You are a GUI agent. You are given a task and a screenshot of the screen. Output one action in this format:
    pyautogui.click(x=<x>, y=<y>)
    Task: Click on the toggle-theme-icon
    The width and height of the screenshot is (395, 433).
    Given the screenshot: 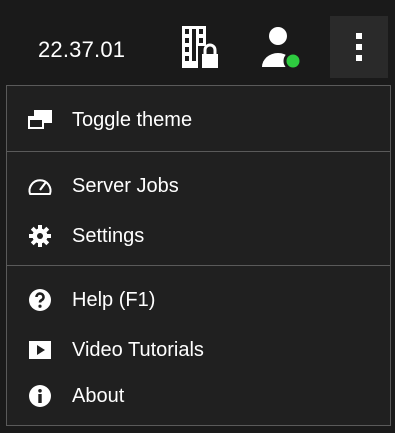 What is the action you would take?
    pyautogui.click(x=40, y=120)
    